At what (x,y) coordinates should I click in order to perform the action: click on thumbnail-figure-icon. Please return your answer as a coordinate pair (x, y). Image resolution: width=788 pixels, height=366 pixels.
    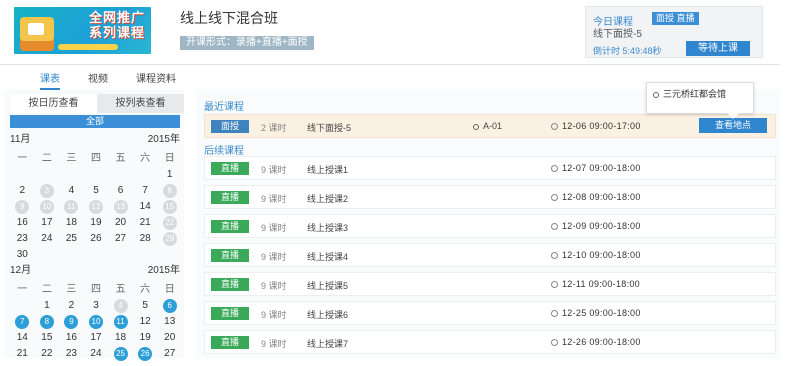
    Looking at the image, I should click on (37, 34).